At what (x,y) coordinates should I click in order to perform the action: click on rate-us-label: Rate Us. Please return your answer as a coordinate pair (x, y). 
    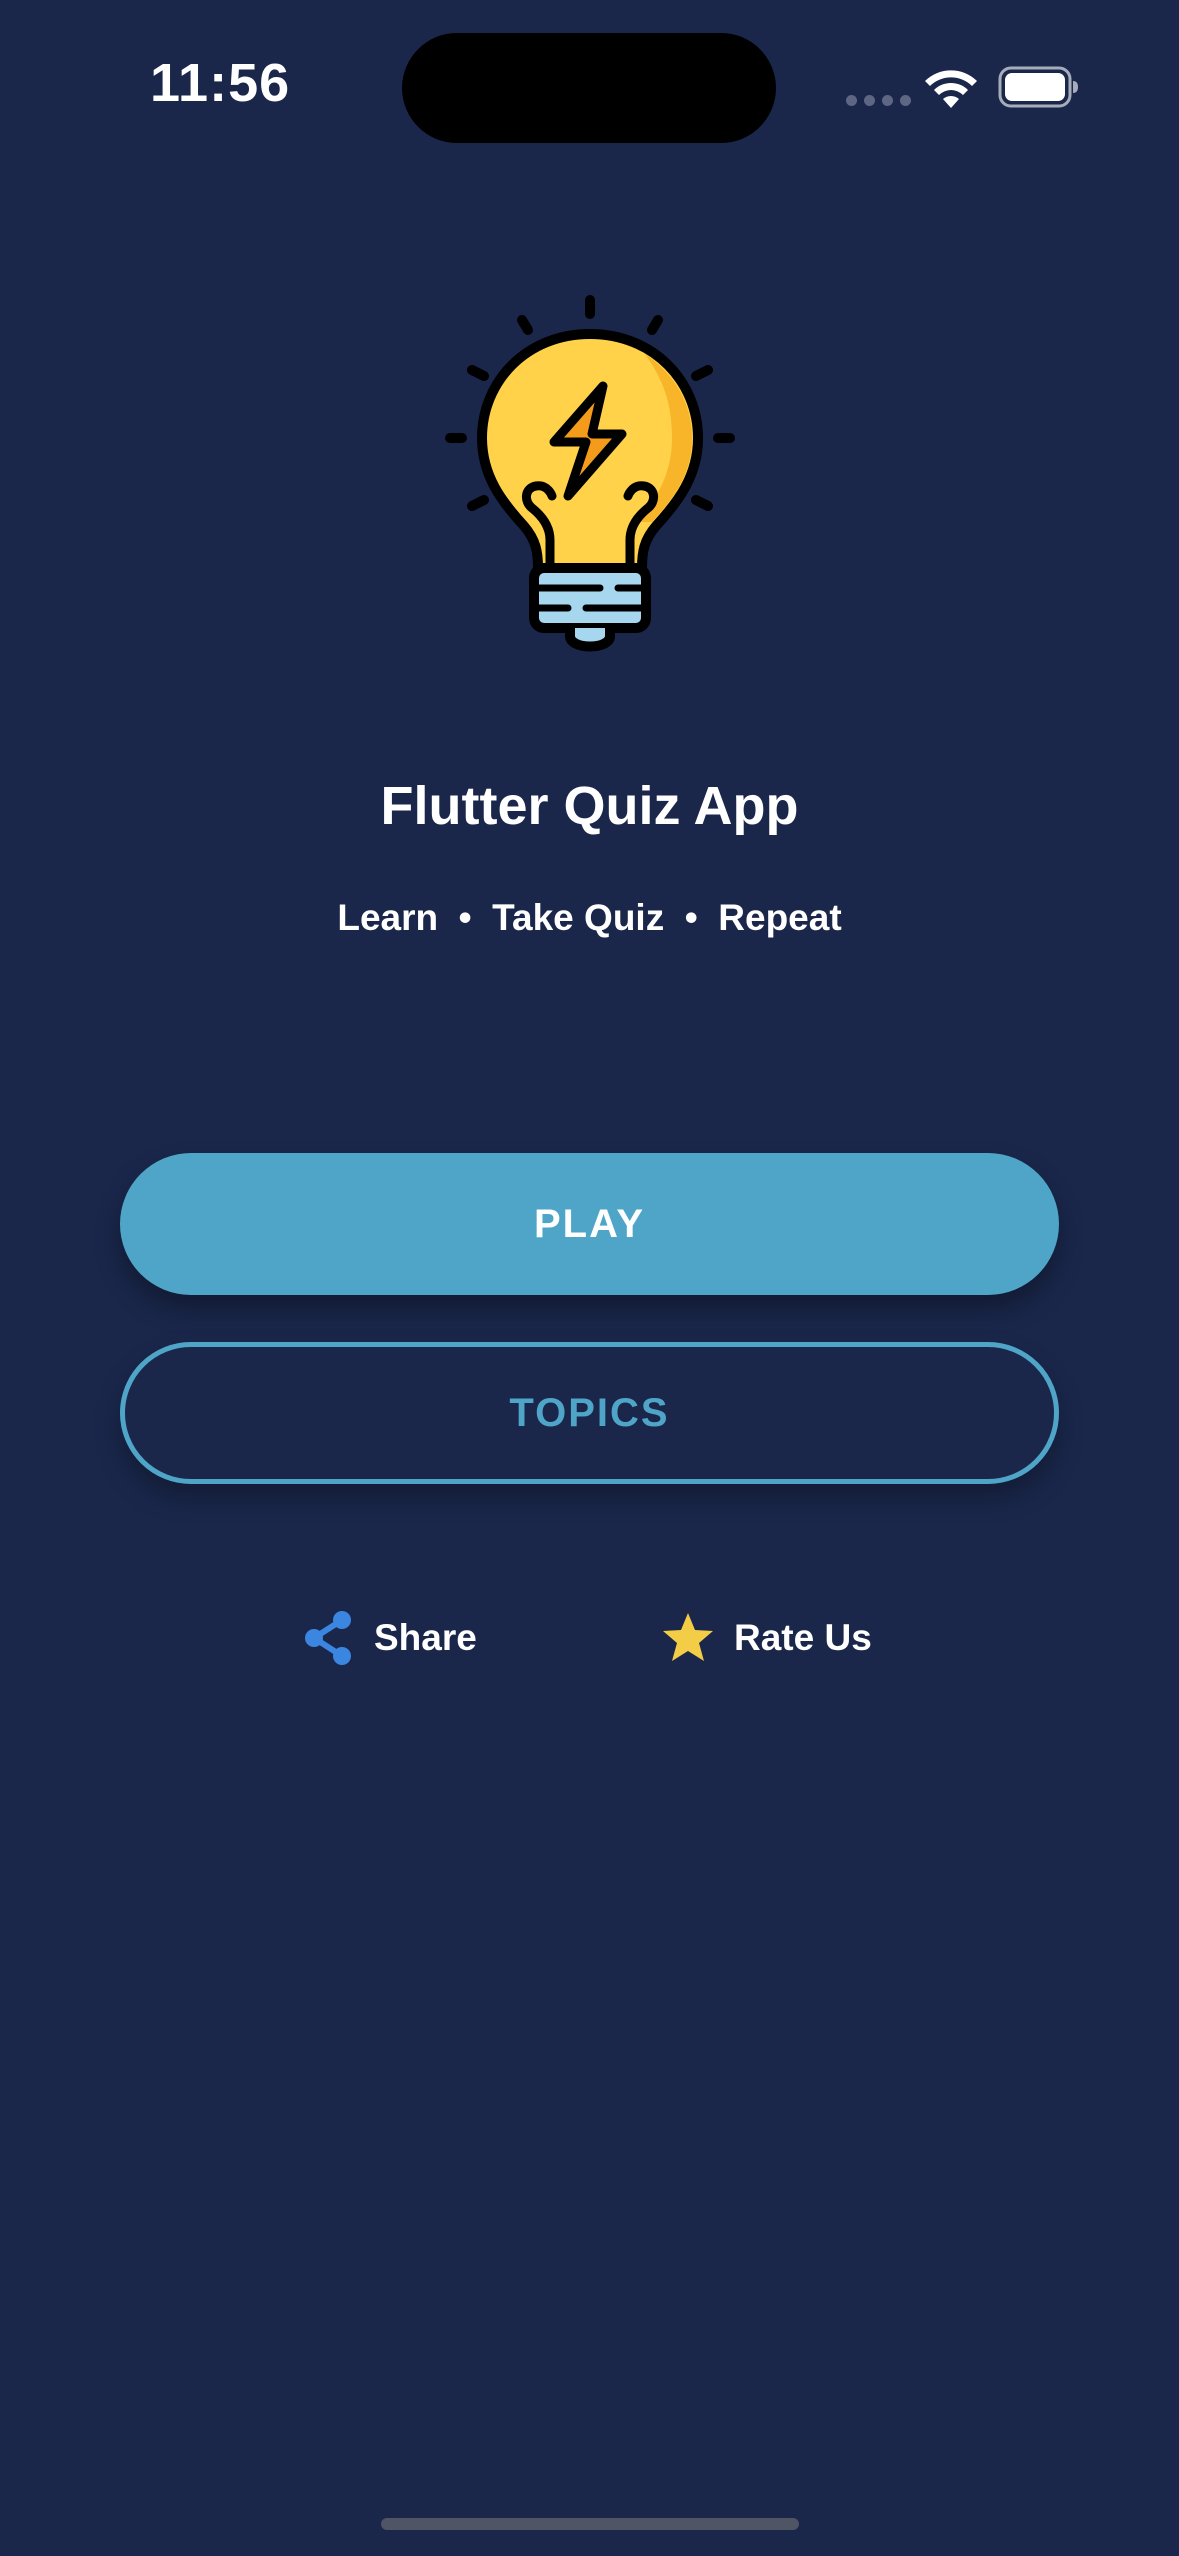
    Looking at the image, I should click on (803, 1637).